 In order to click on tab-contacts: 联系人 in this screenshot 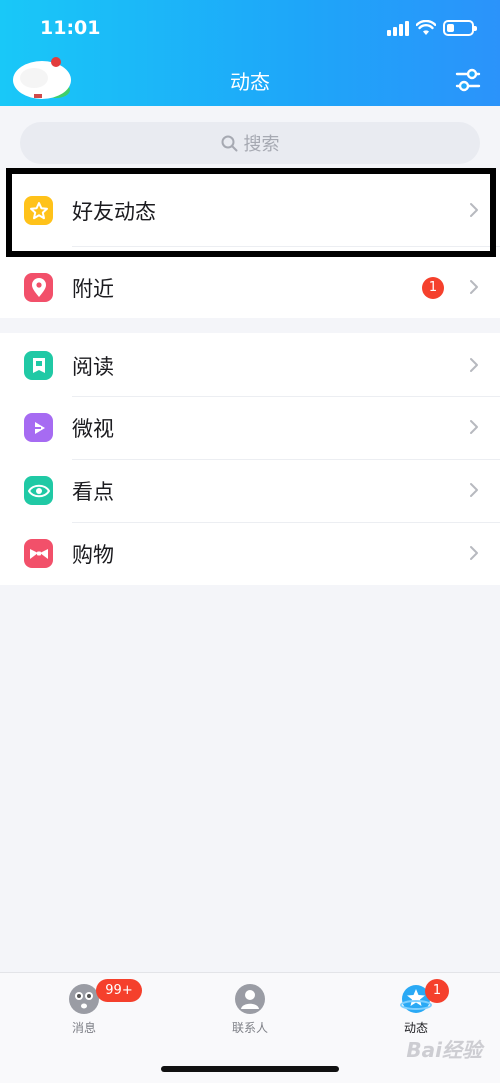, I will do `click(250, 1012)`.